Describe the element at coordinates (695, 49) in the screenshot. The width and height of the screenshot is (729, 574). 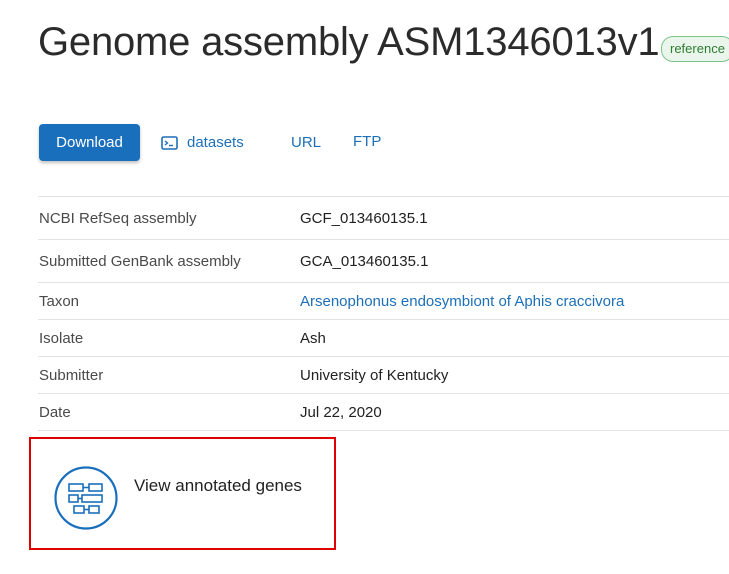
I see `reference-badge: reference` at that location.